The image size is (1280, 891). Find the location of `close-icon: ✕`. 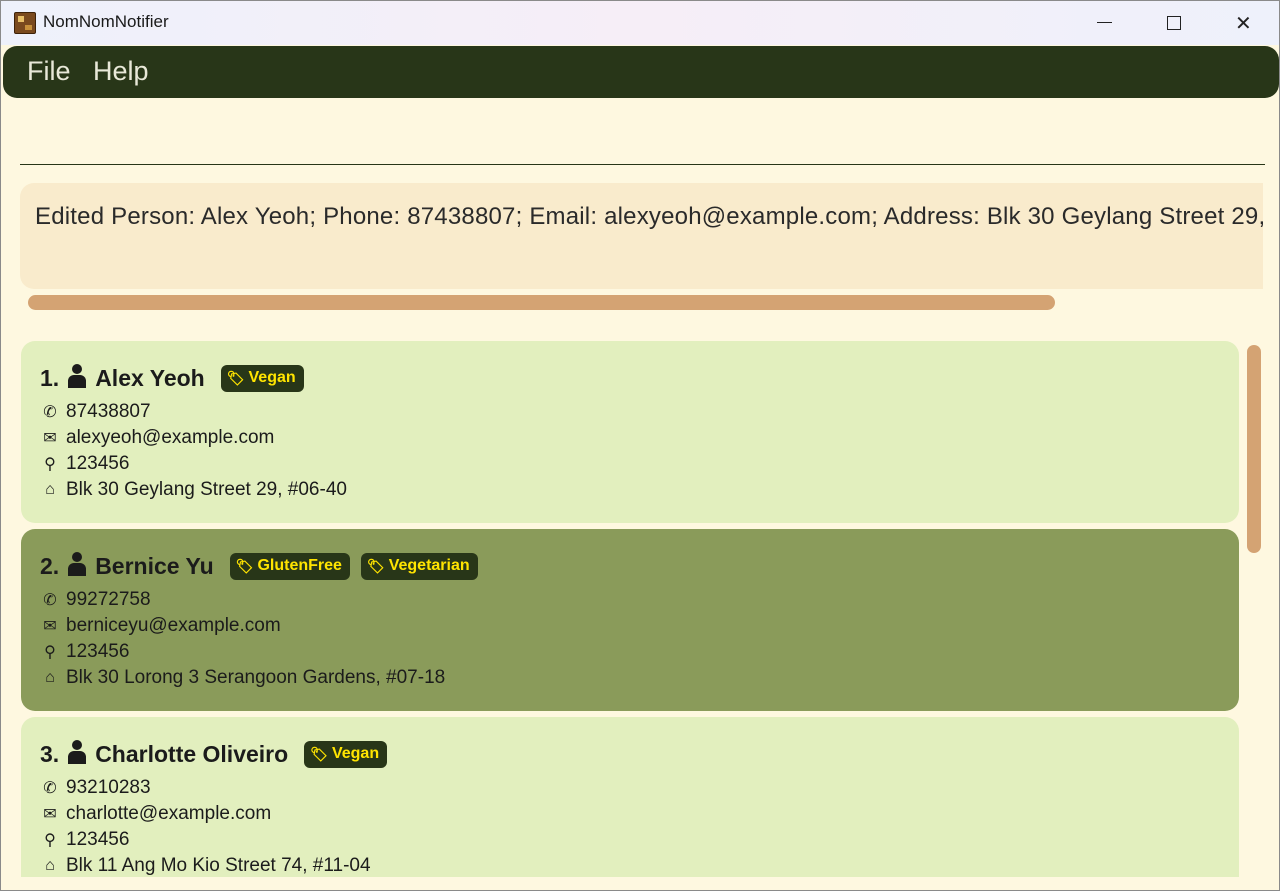

close-icon: ✕ is located at coordinates (1243, 23).